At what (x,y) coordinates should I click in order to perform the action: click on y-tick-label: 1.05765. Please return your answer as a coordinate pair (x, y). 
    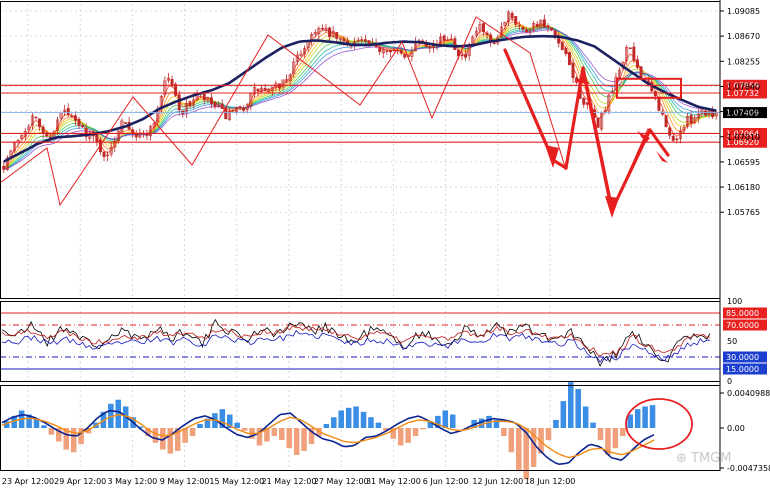
    Looking at the image, I should click on (743, 212).